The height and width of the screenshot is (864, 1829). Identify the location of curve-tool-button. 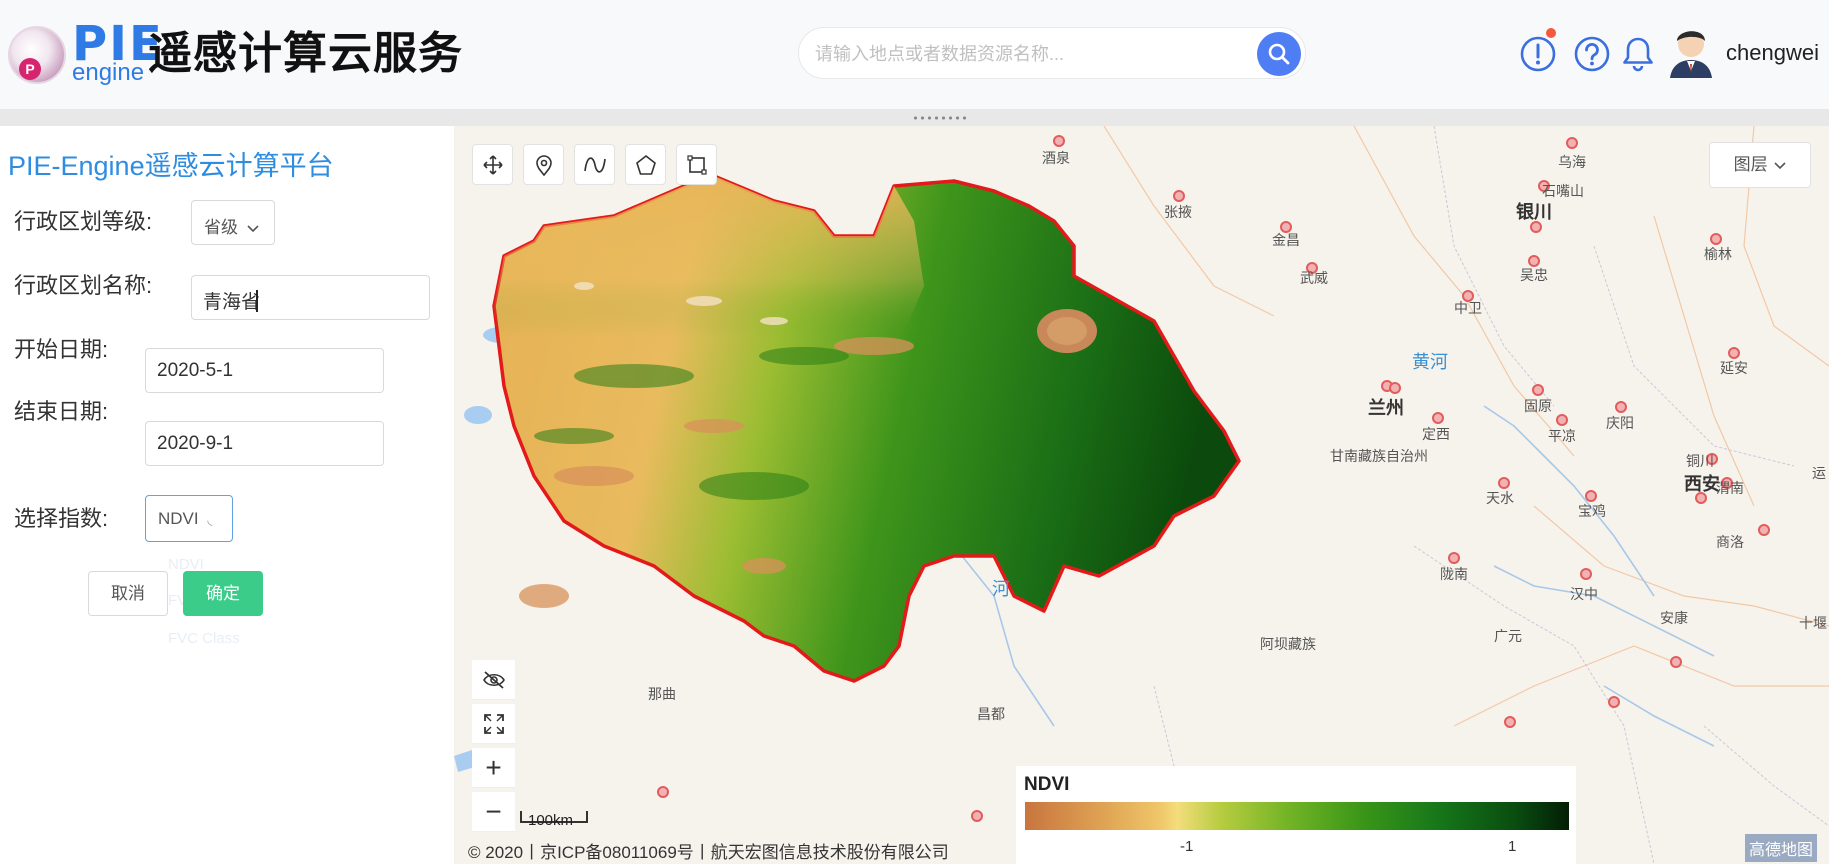
(594, 164).